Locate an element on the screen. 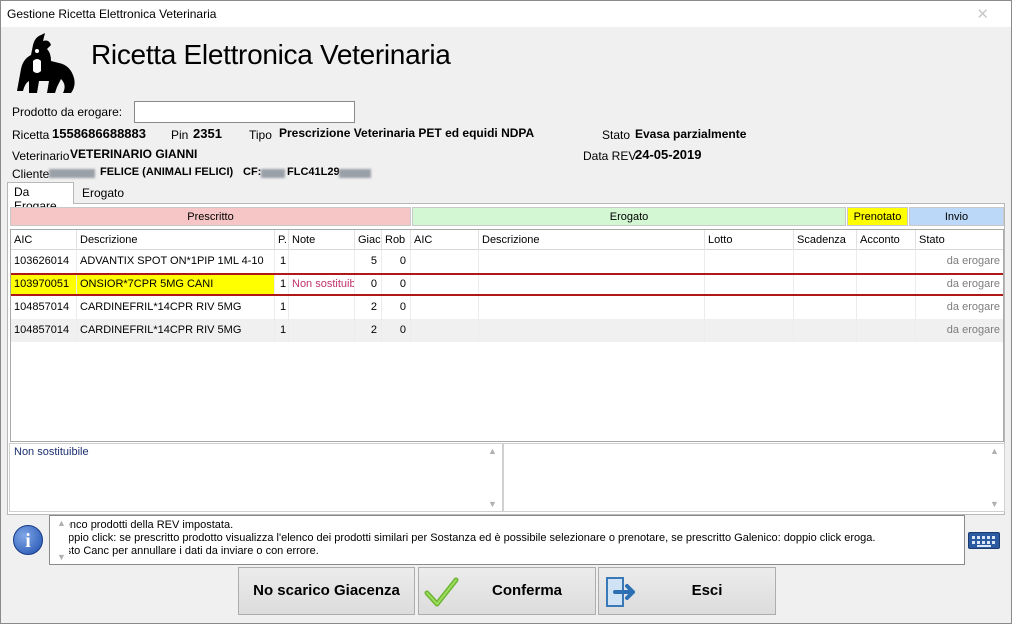 The width and height of the screenshot is (1012, 624). stato-label: Stato is located at coordinates (616, 135).